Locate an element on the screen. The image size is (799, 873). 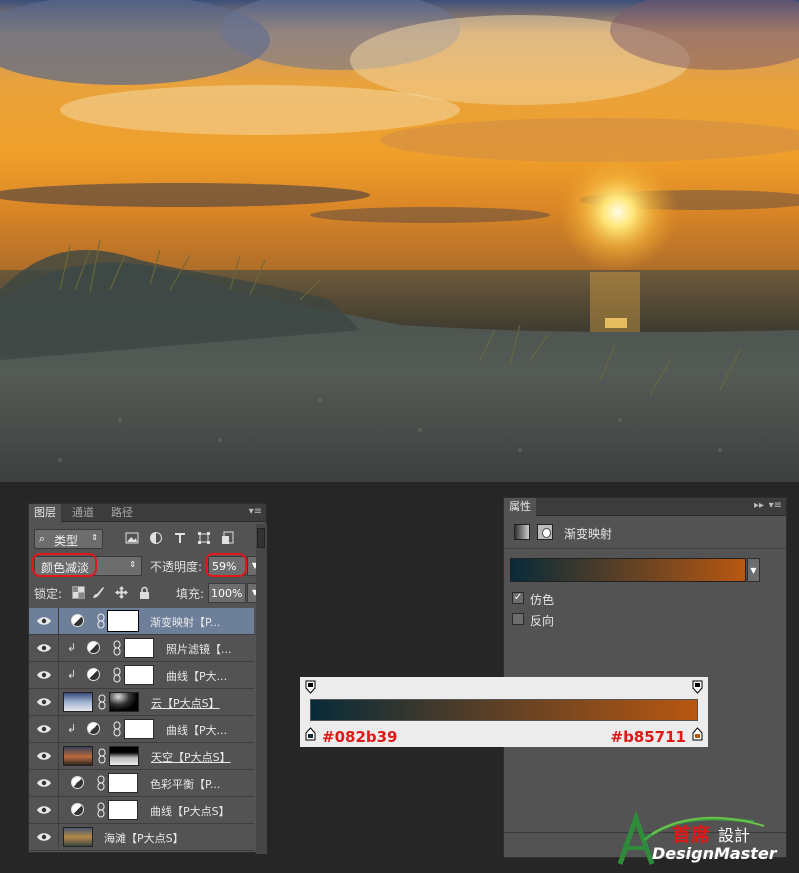
lock-brush-icon is located at coordinates (98, 592).